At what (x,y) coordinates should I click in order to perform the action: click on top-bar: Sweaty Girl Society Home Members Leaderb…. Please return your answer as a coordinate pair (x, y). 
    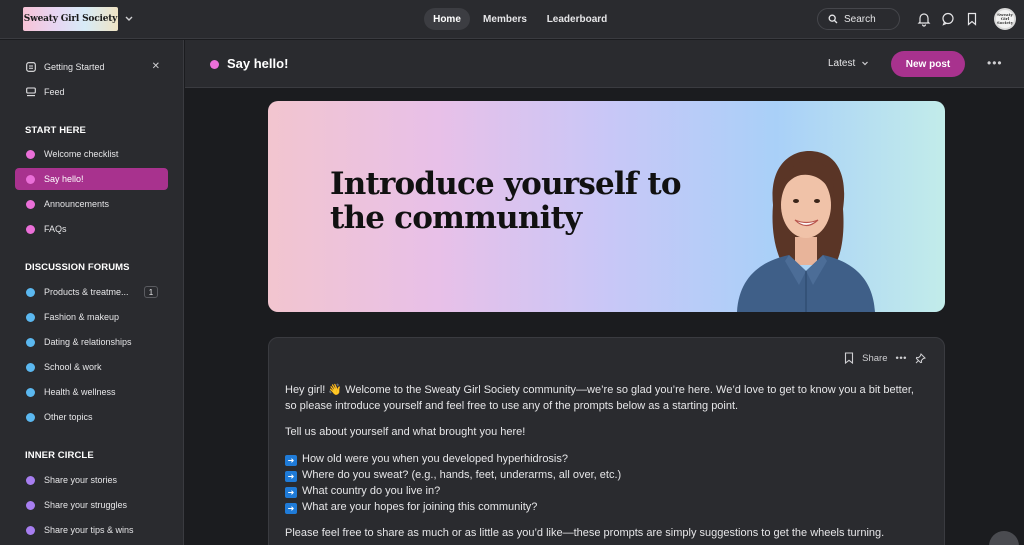
    Looking at the image, I should click on (512, 19).